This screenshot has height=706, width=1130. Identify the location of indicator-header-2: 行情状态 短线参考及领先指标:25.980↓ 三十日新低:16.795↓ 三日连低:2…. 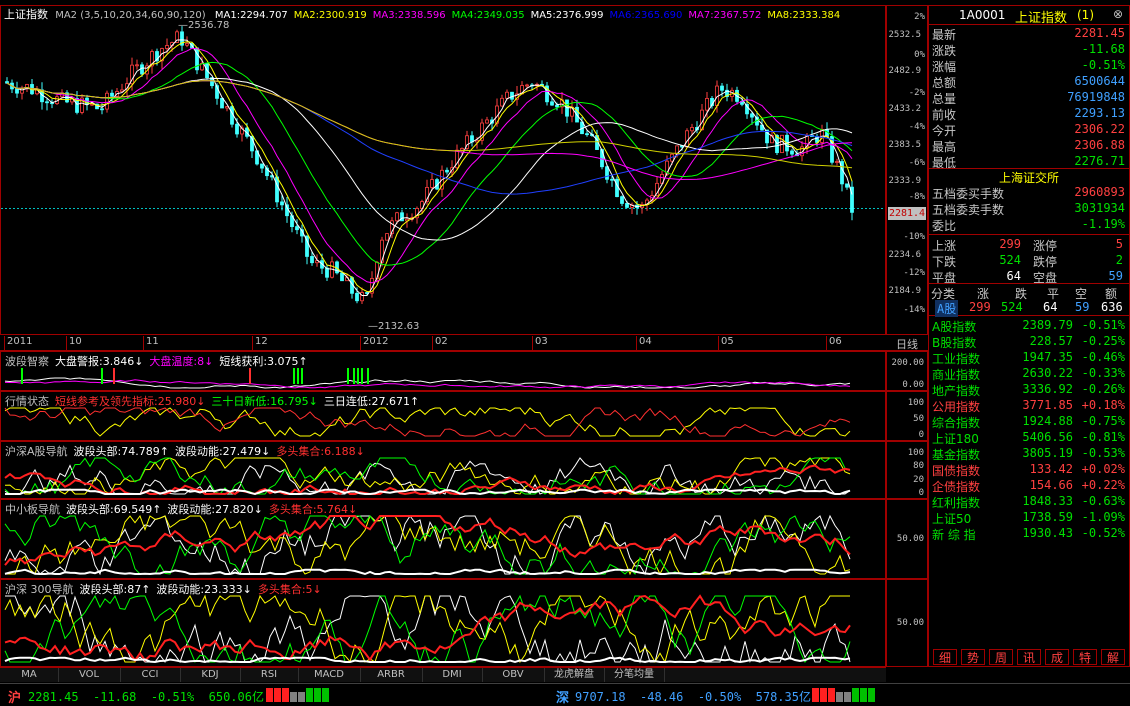
(212, 401).